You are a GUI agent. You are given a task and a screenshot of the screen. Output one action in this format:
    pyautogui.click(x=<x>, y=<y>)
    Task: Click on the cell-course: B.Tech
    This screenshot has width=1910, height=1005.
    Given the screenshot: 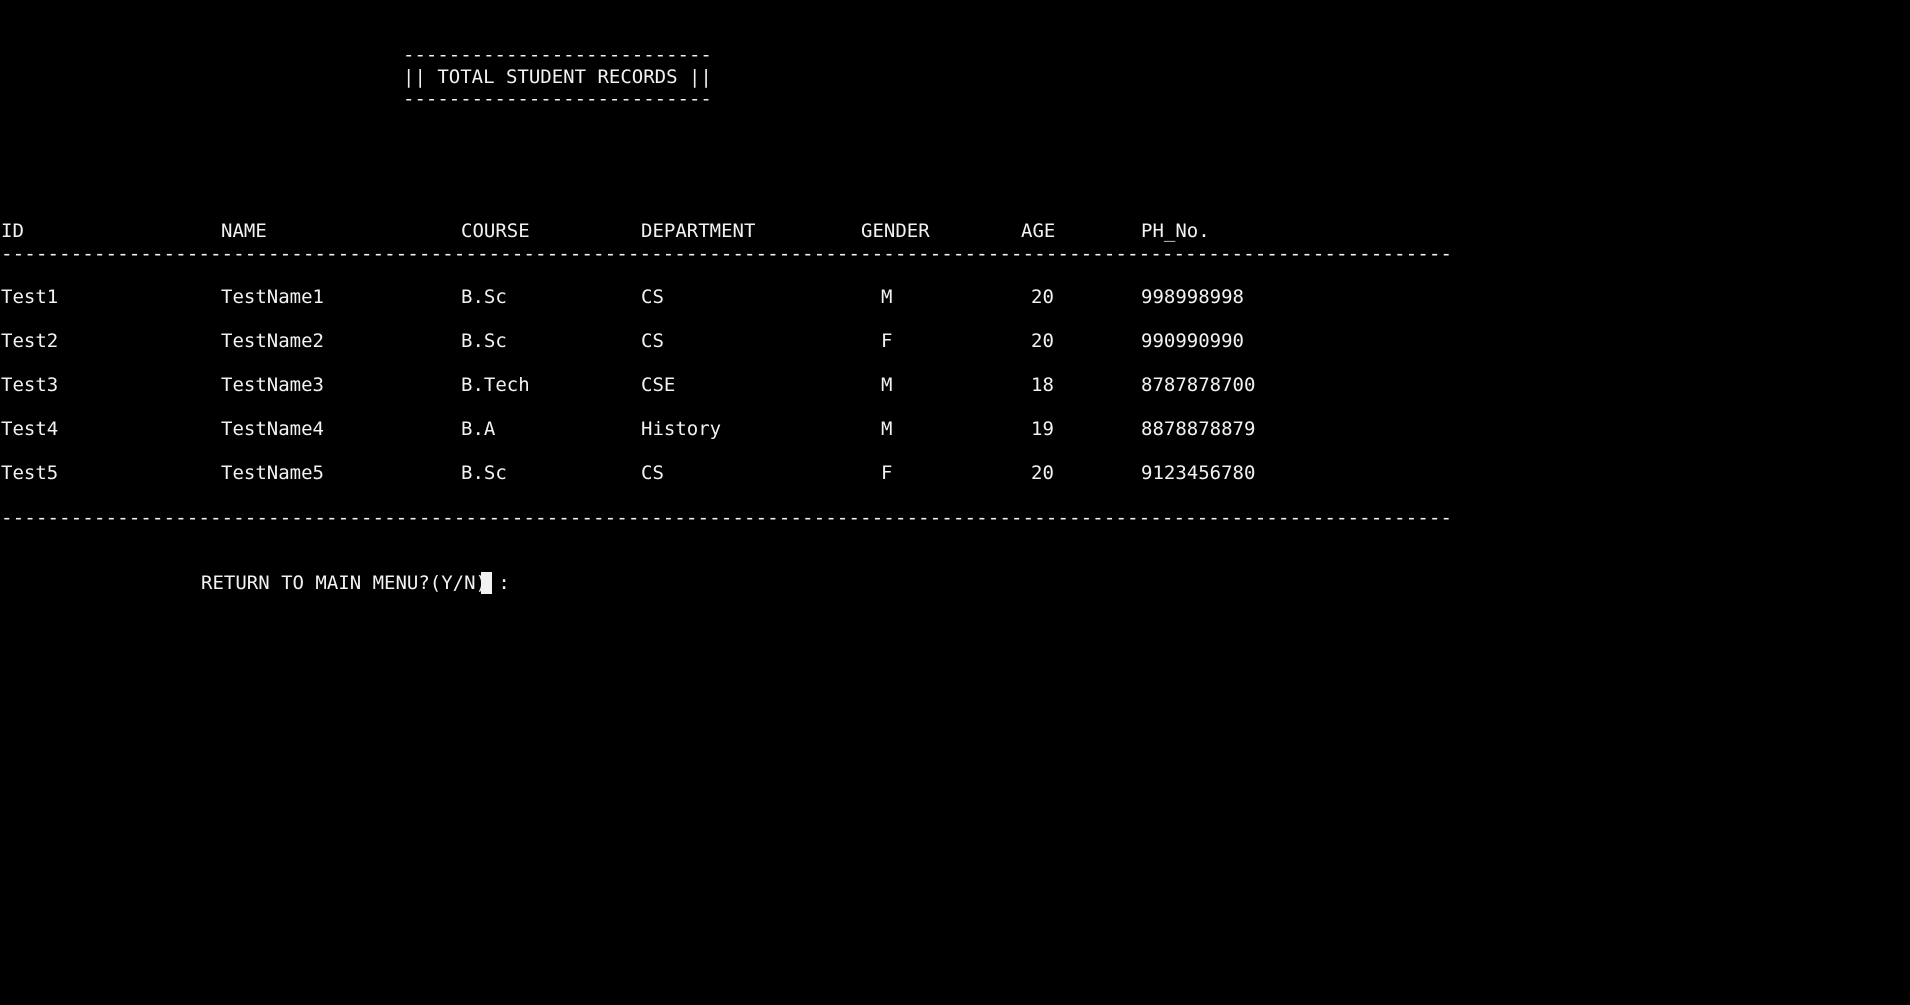 What is the action you would take?
    pyautogui.click(x=495, y=385)
    